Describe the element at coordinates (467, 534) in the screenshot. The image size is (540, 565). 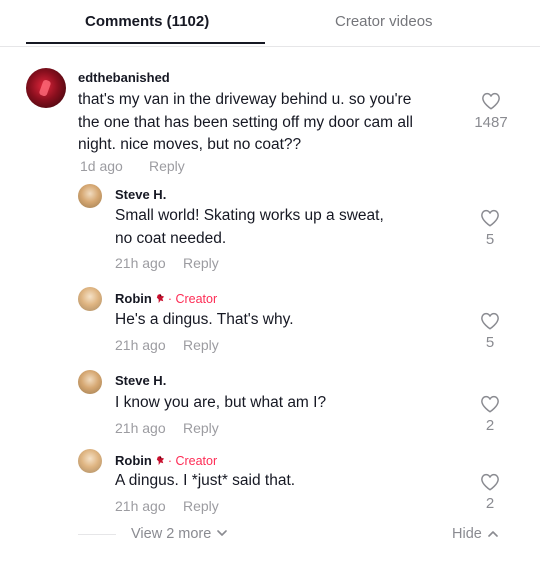
I see `hide-label: Hide` at that location.